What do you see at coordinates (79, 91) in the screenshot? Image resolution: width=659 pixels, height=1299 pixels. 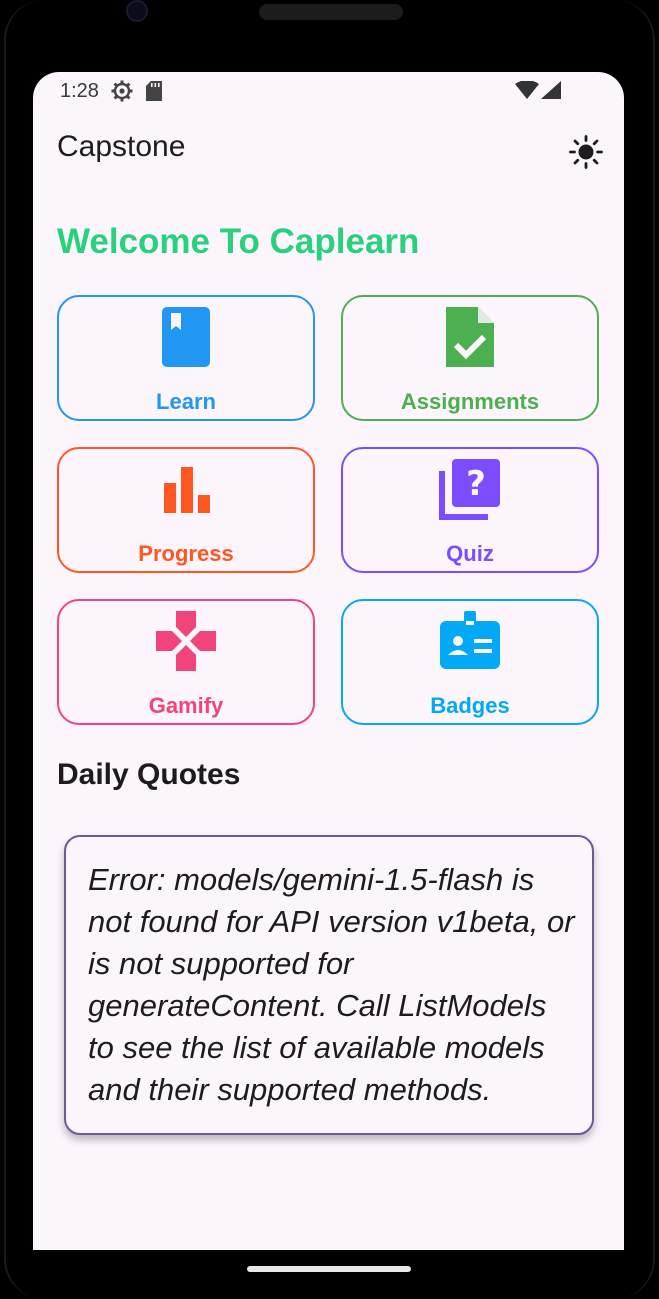 I see `status-time: 1:28` at bounding box center [79, 91].